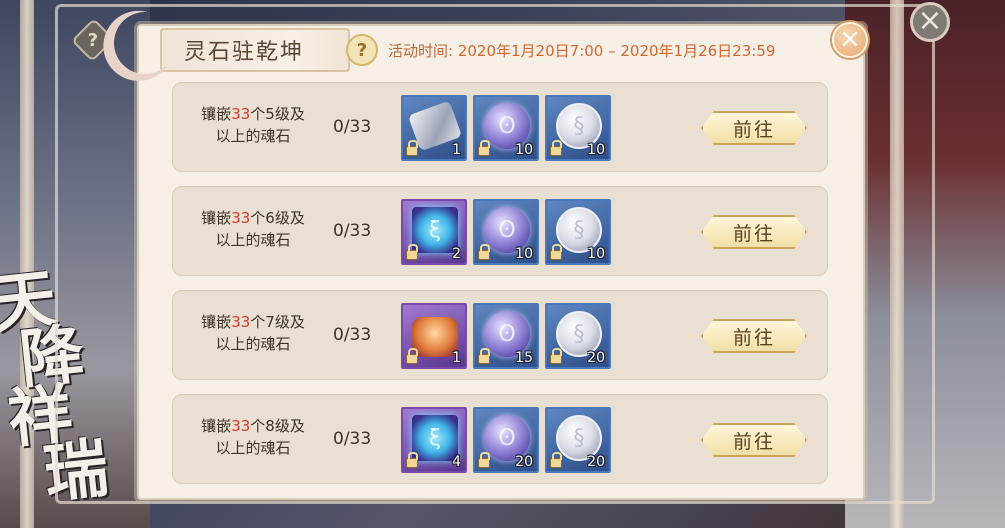 The image size is (1005, 528). Describe the element at coordinates (253, 125) in the screenshot. I see `task-description: 镶嵌33个5级及 以上的魂石` at that location.